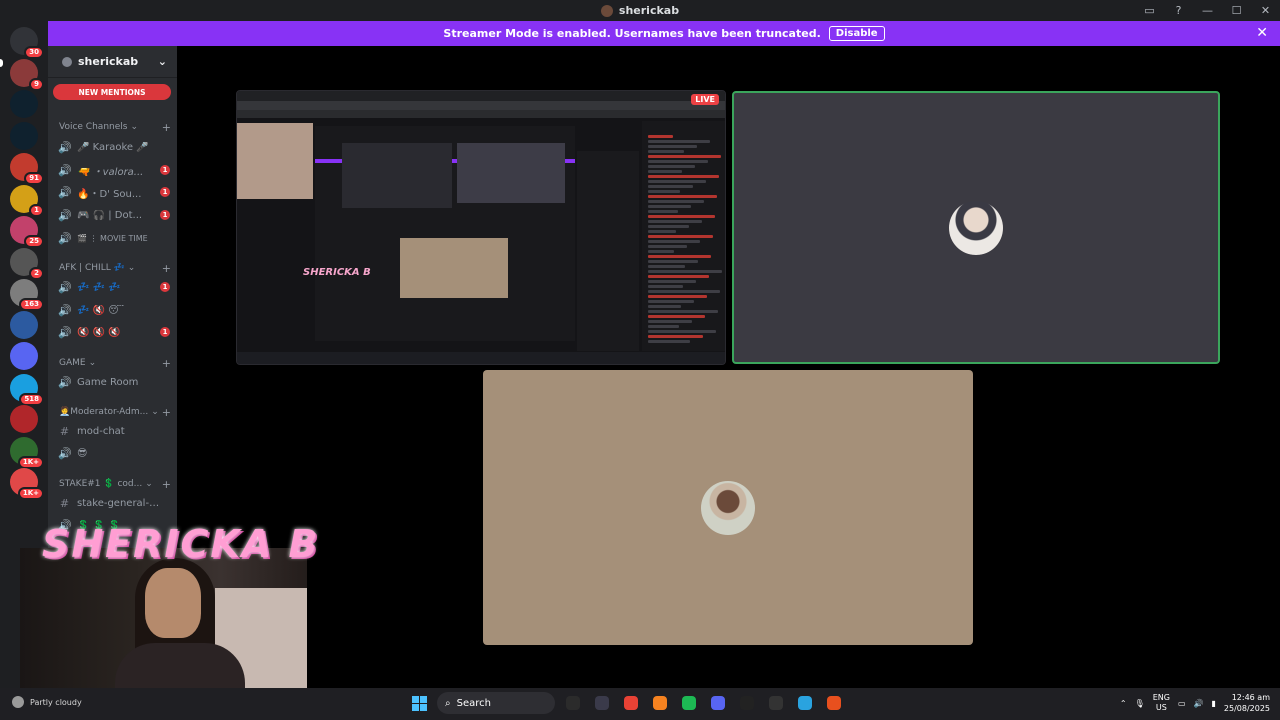 This screenshot has width=1280, height=720. I want to click on weather-widget: Partly cloudy, so click(47, 702).